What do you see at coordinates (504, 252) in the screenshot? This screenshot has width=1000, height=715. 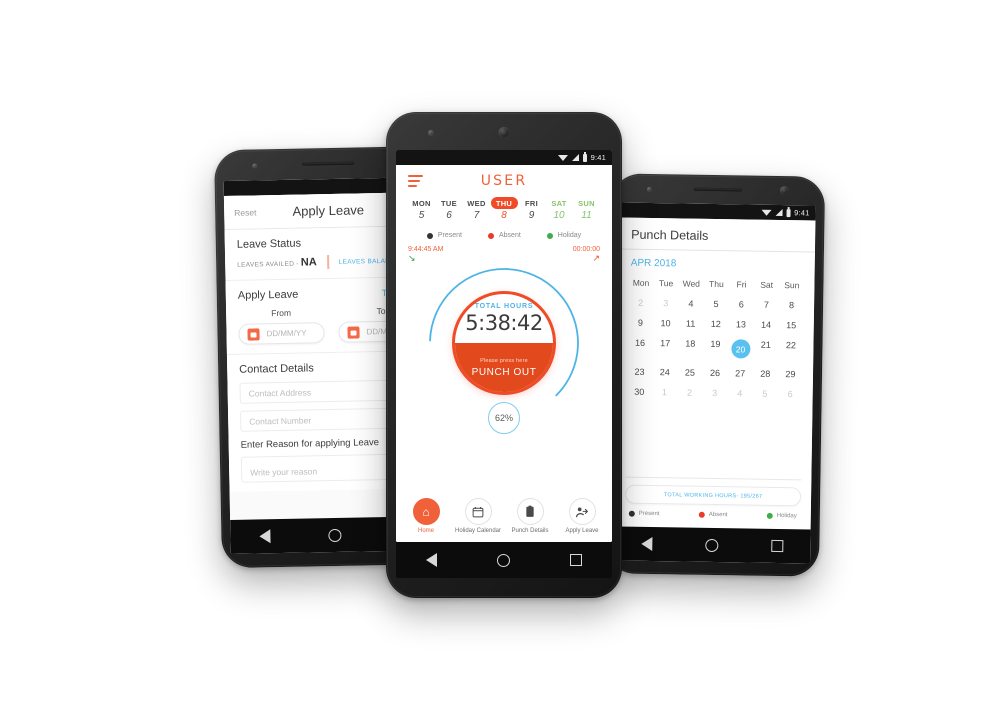 I see `punch-times-row: 9:44:45 AM ↘ 00:00:00 ↗` at bounding box center [504, 252].